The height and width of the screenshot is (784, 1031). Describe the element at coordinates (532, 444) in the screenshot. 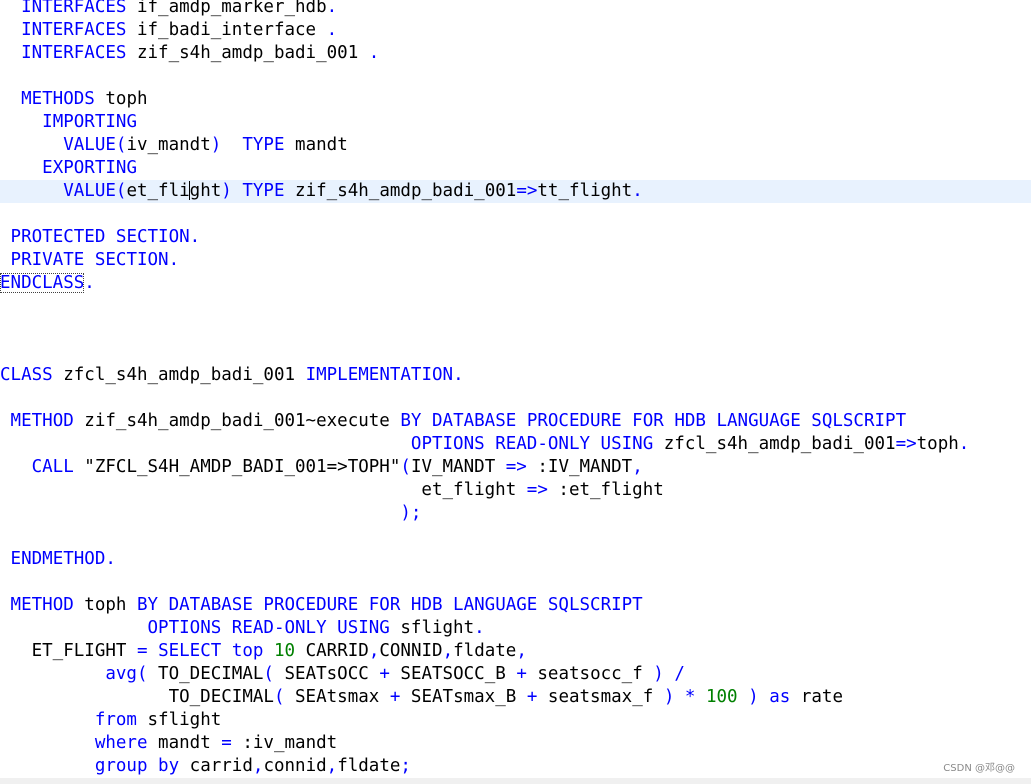

I see `keyword-token: OPTIONS READ-ONLY USING` at that location.